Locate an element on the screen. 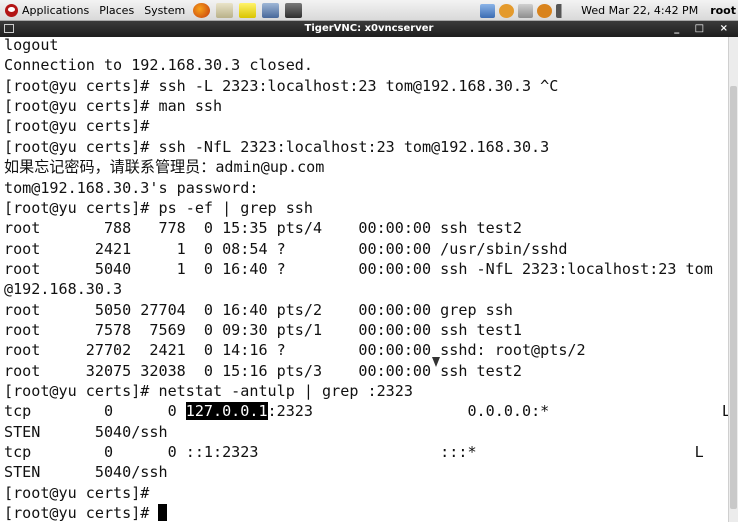 This screenshot has height=522, width=738. user-menu: root is located at coordinates (724, 10).